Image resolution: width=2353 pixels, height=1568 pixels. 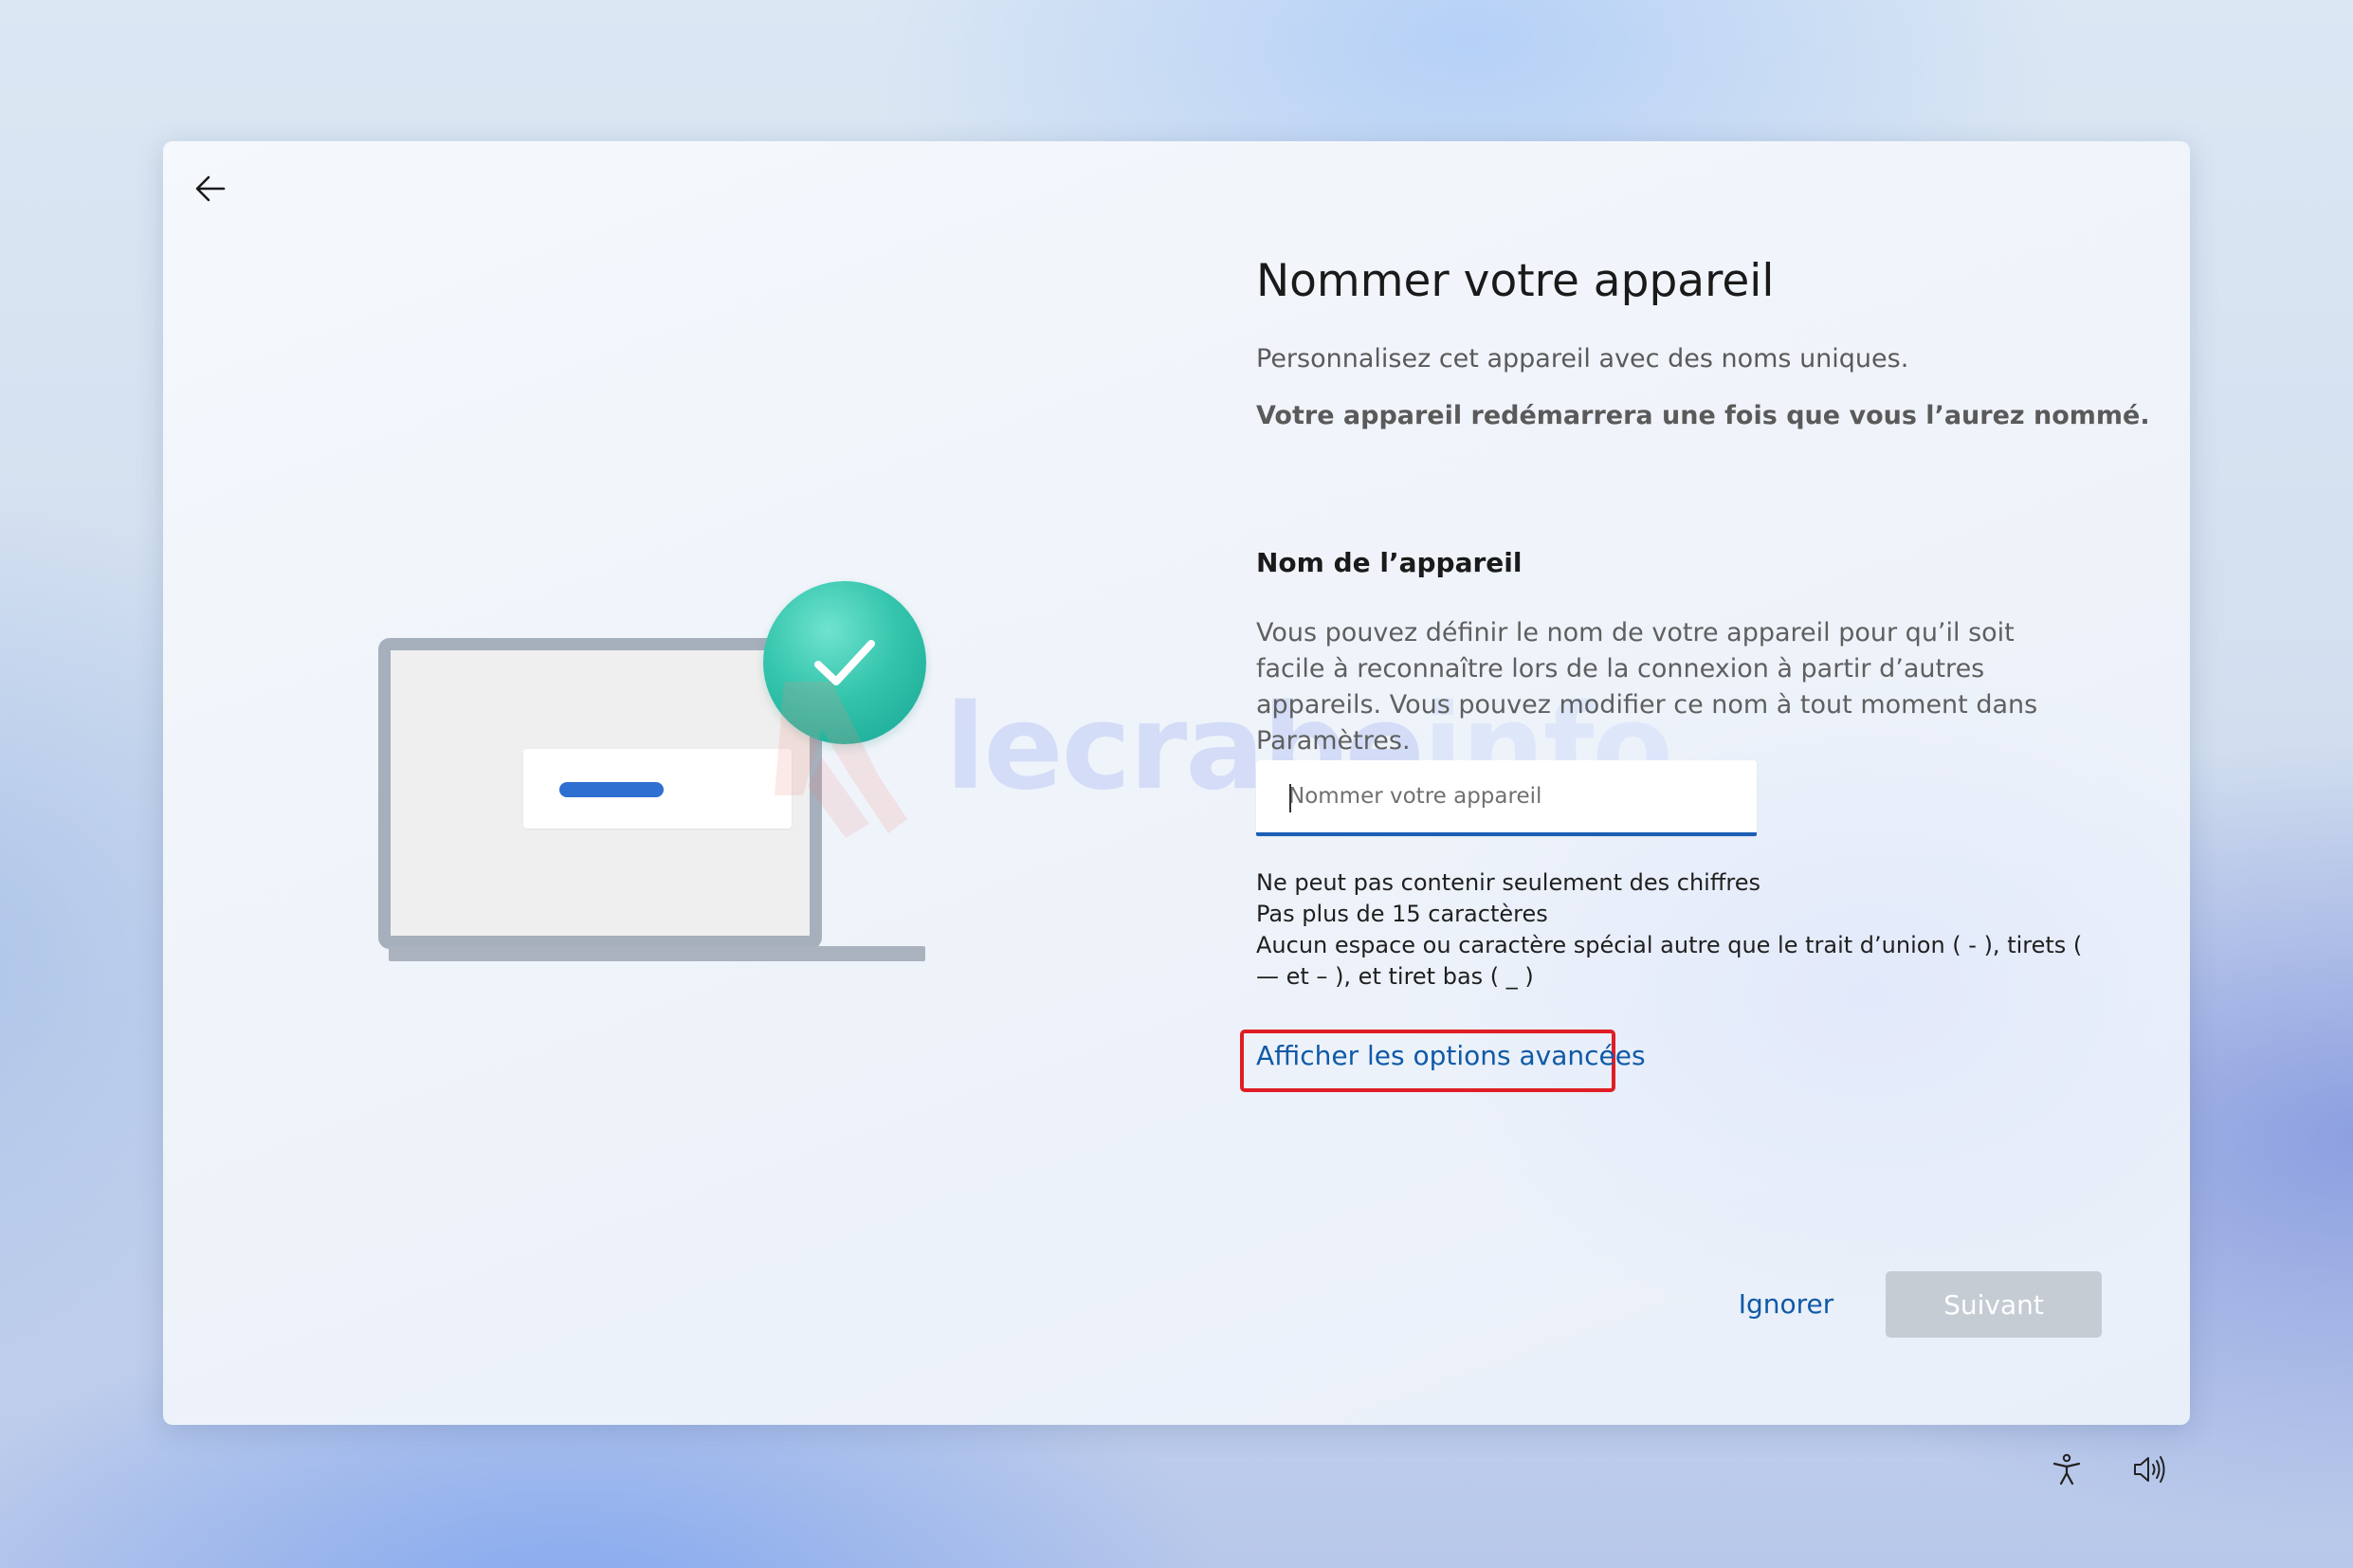 I want to click on laptop-card, so click(x=657, y=789).